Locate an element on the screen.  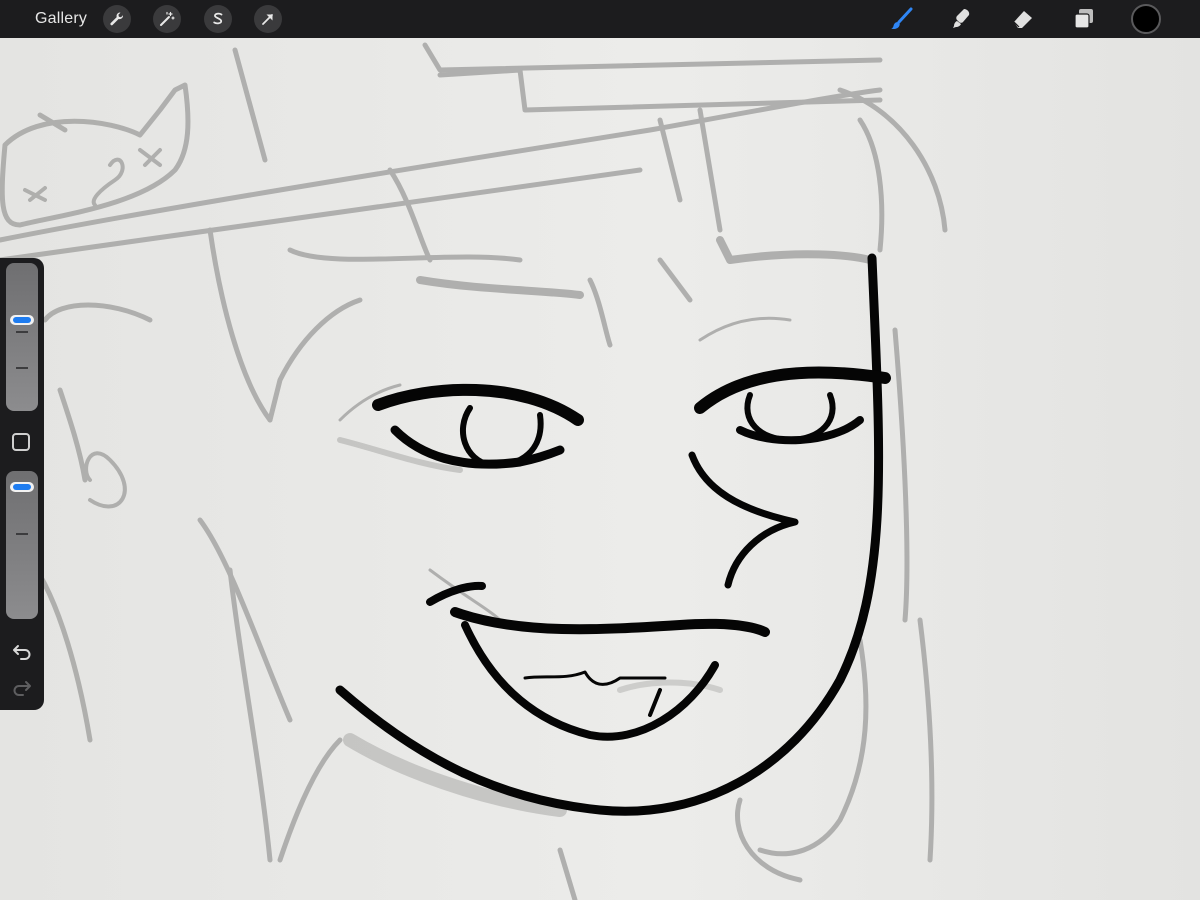
selection-s-icon is located at coordinates (218, 18).